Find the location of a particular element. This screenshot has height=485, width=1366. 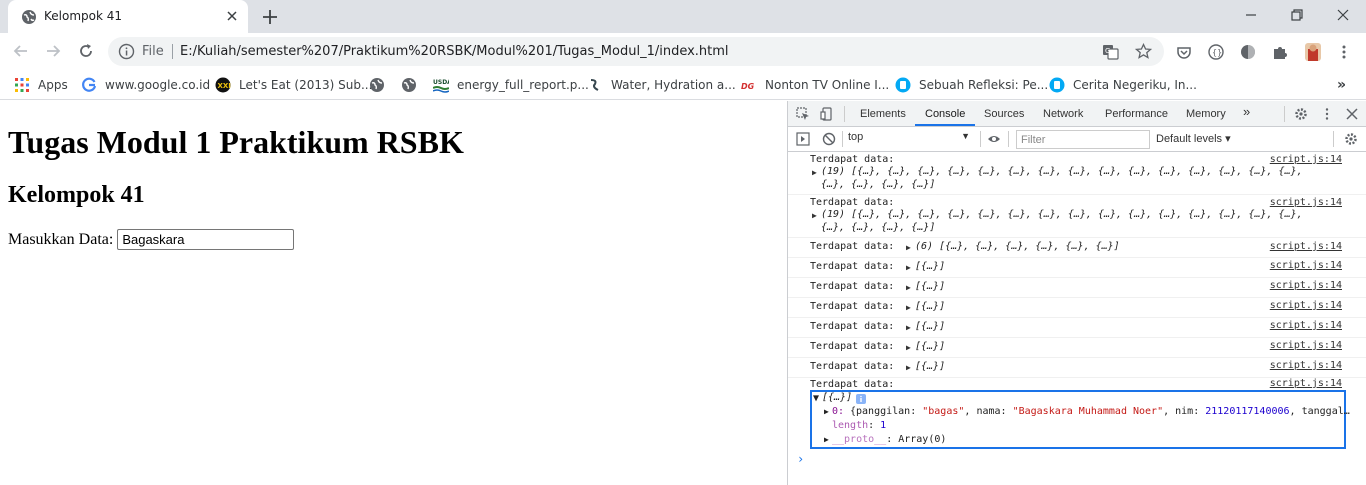

page-subtitle: Kelompok 41 is located at coordinates (76, 195).